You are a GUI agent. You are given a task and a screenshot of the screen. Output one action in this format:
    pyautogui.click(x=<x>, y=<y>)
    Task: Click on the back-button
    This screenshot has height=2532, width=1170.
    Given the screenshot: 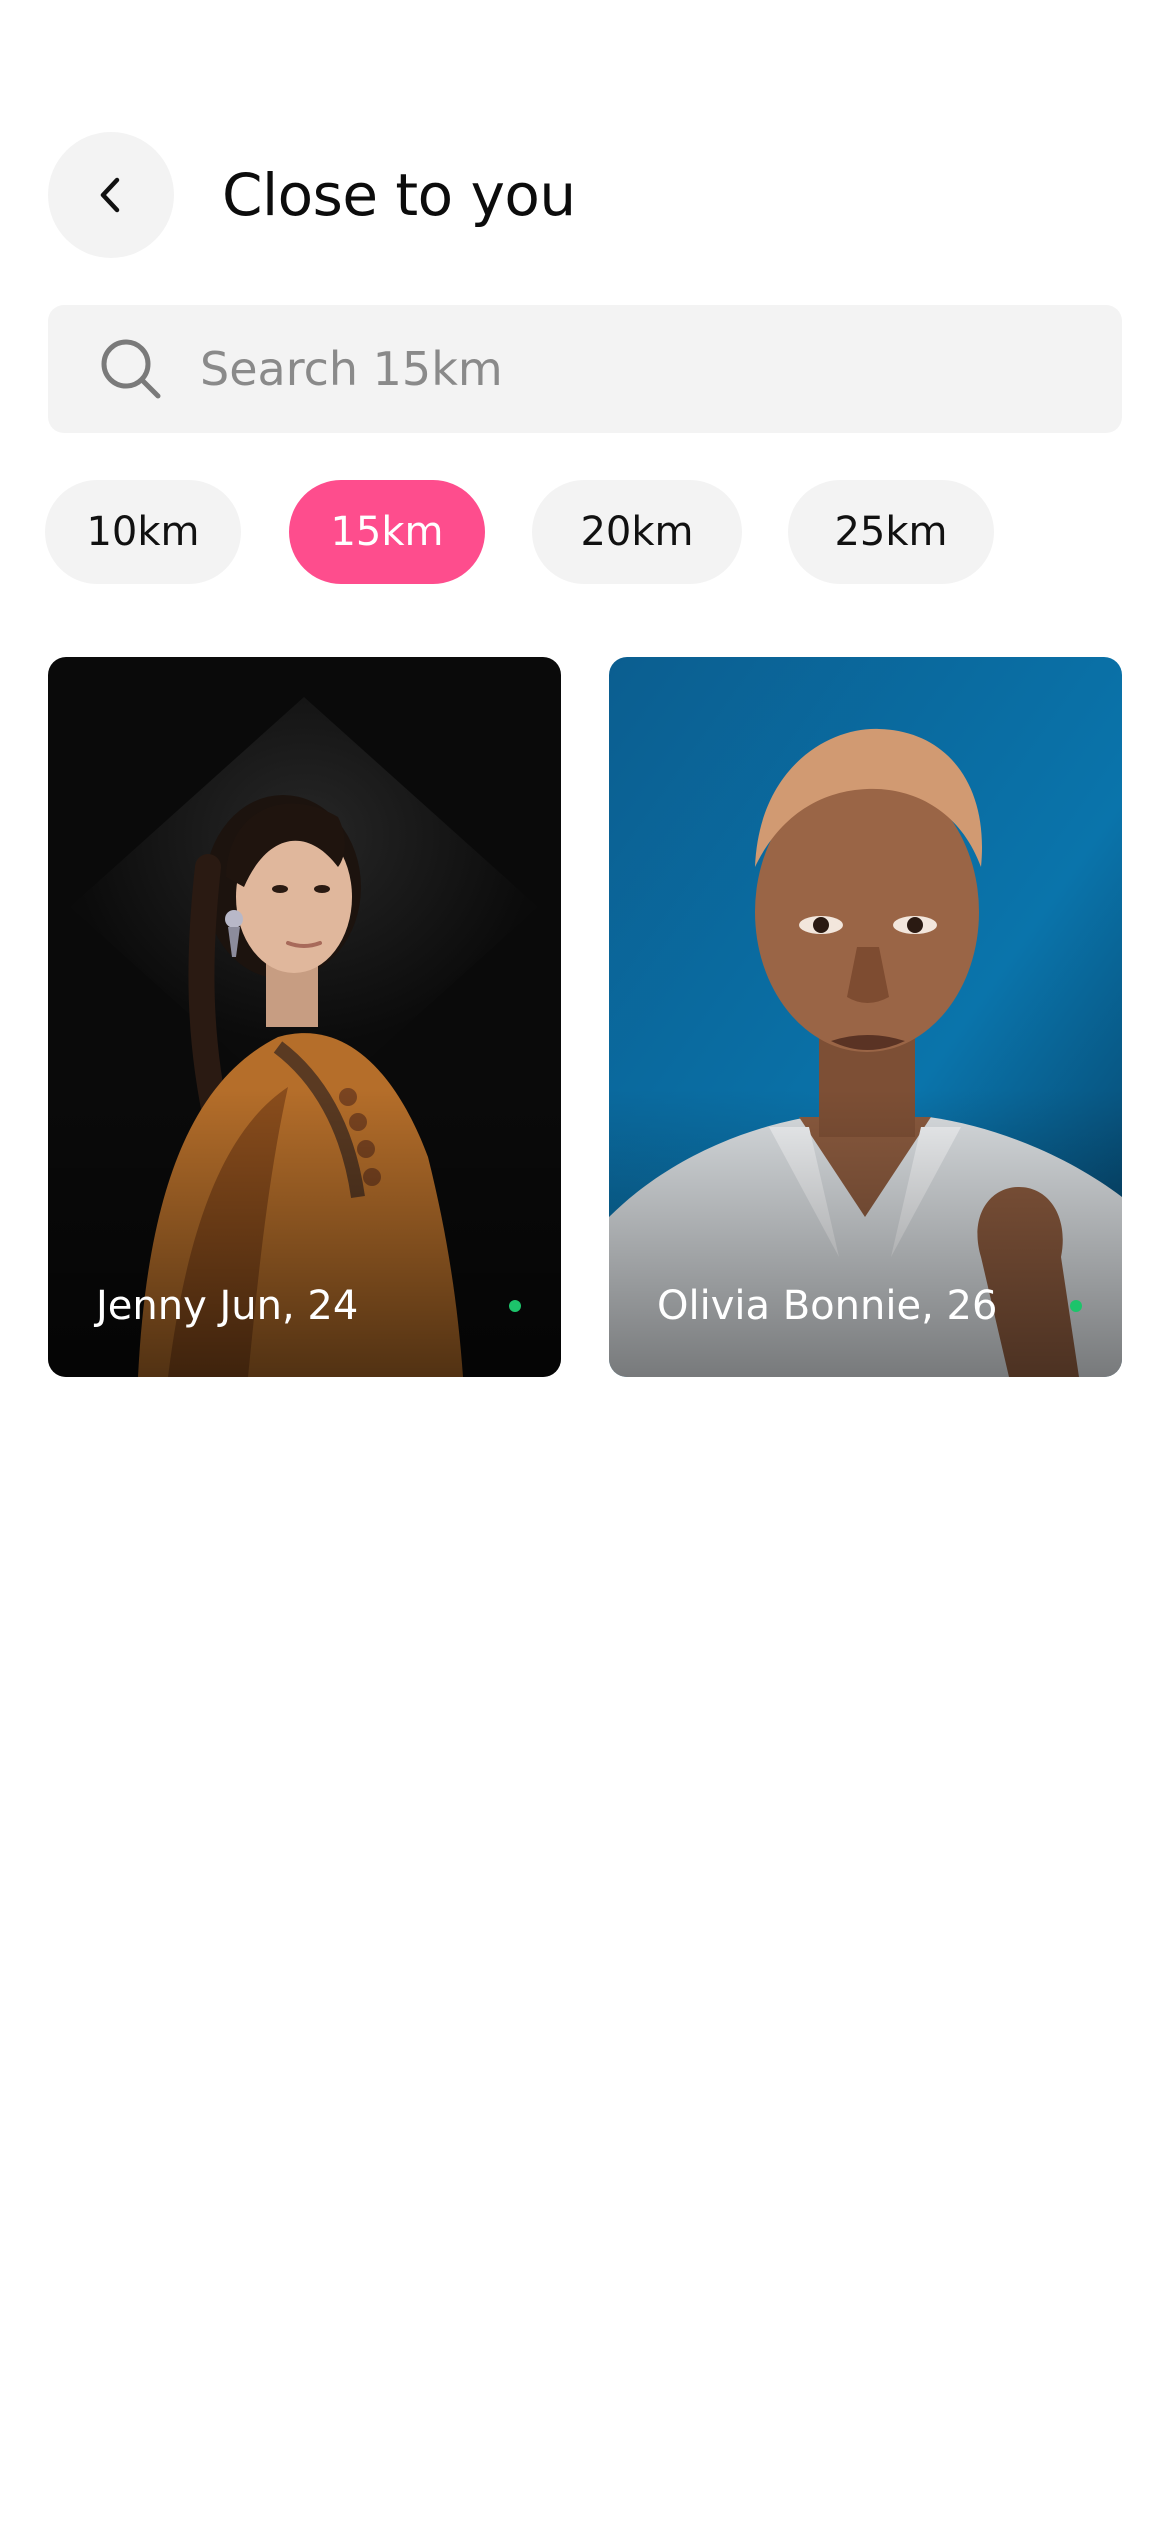 What is the action you would take?
    pyautogui.click(x=111, y=195)
    